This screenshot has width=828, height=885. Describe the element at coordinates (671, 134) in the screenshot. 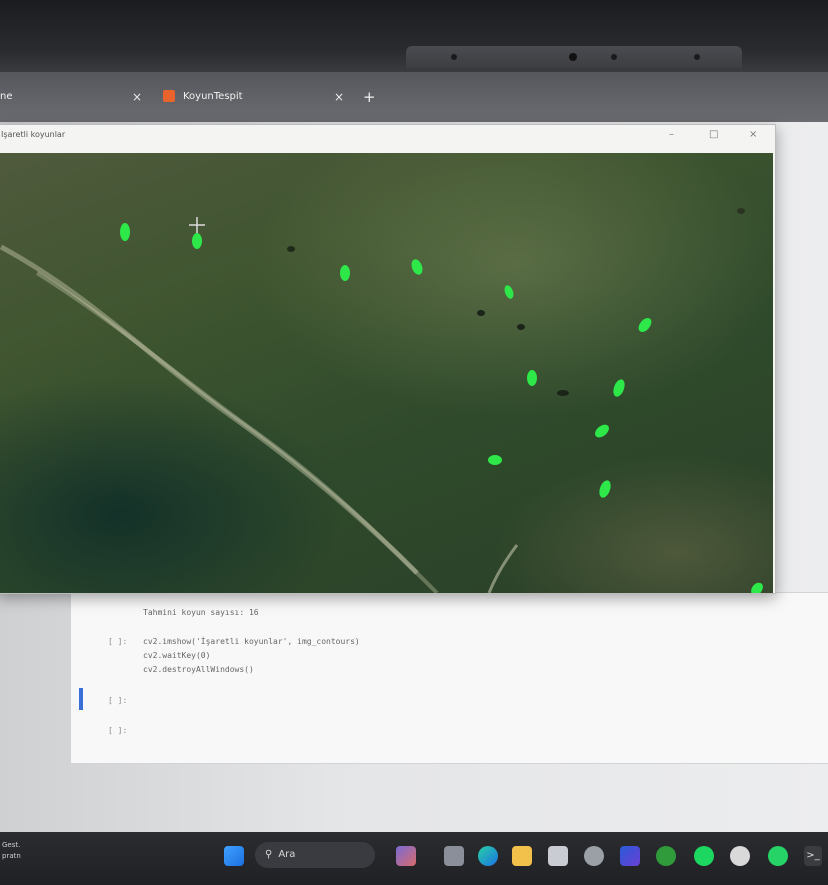

I see `minimize-button: –` at that location.